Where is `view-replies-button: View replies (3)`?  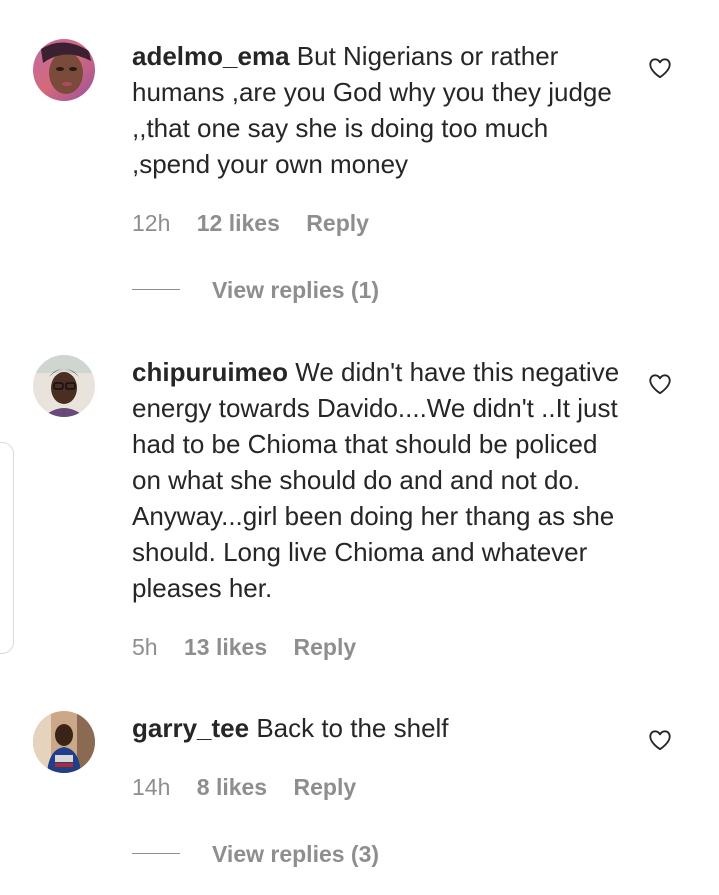
view-replies-button: View replies (3) is located at coordinates (255, 854).